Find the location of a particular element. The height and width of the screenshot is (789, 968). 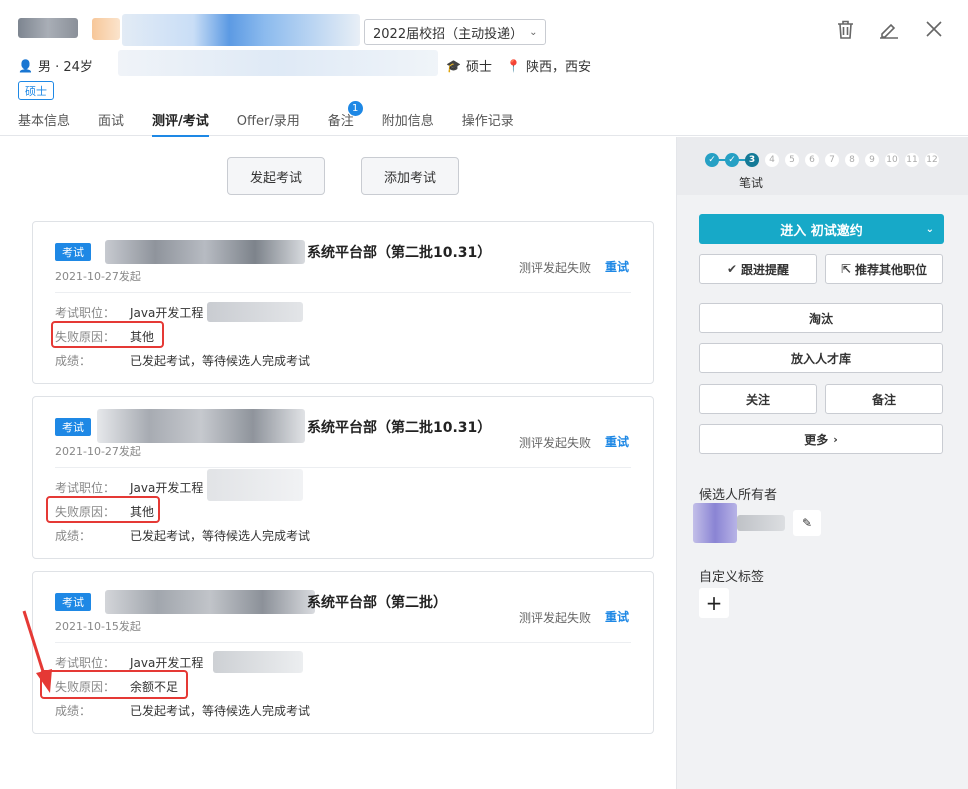

location-pin-icon: 📍 is located at coordinates (513, 65).